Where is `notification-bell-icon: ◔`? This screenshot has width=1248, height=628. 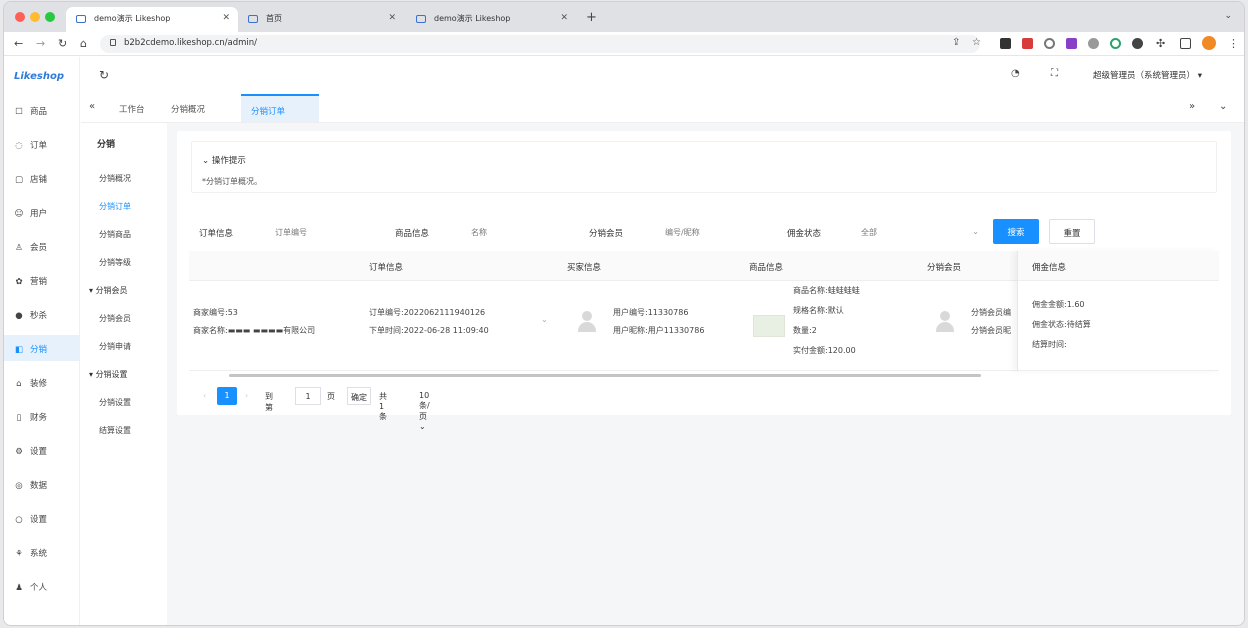
notification-bell-icon: ◔ is located at coordinates (1015, 73).